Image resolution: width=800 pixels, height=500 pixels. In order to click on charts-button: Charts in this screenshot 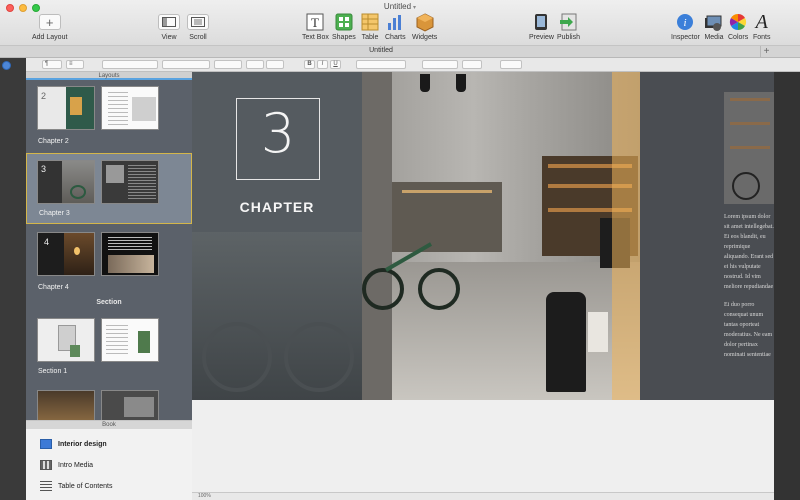, I will do `click(395, 26)`.